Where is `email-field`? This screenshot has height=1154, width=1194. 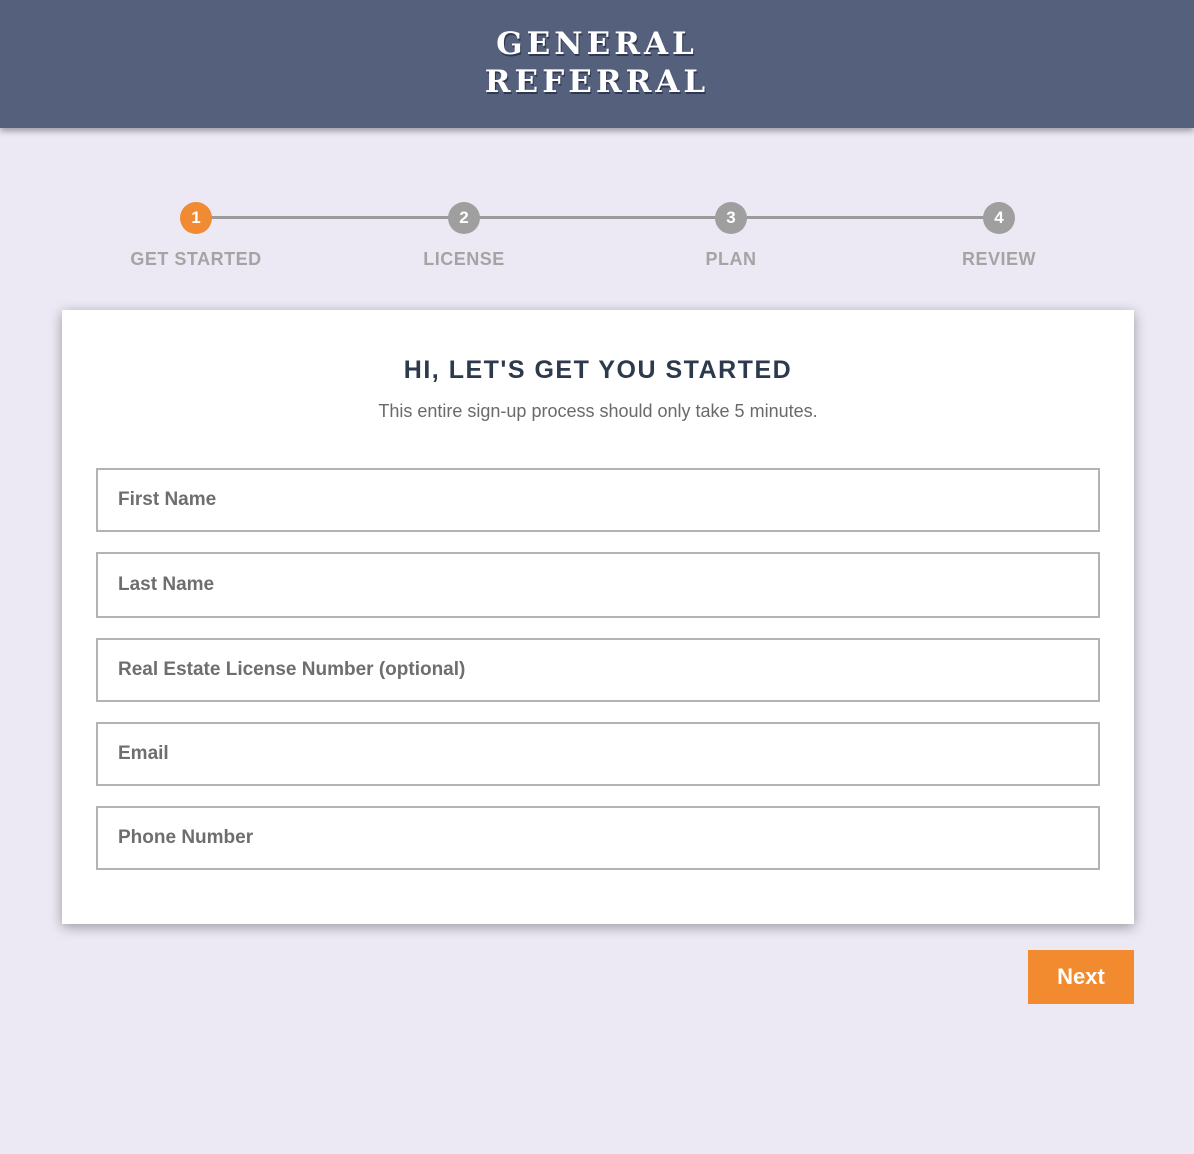 email-field is located at coordinates (598, 754).